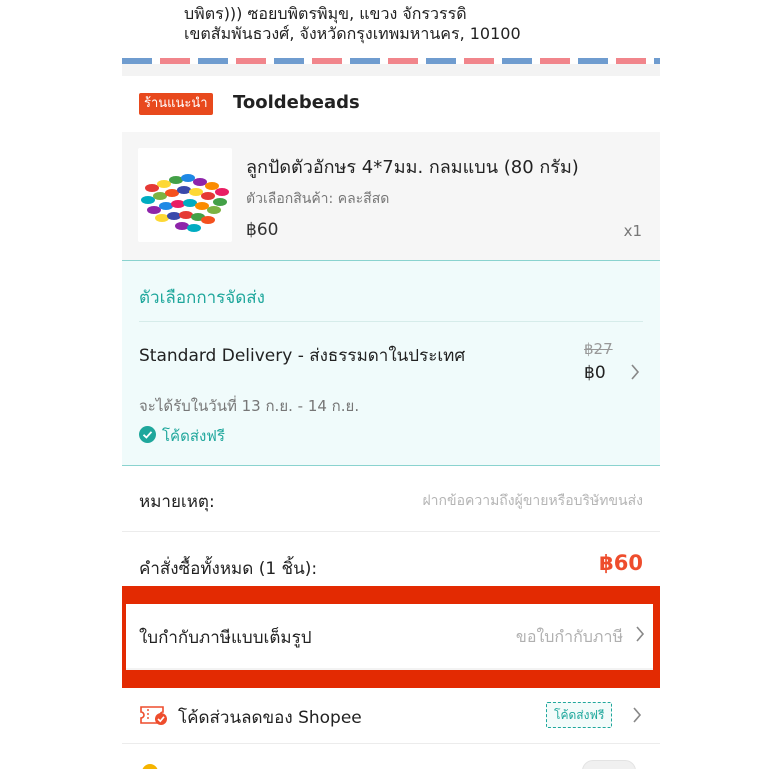 The height and width of the screenshot is (769, 769). Describe the element at coordinates (632, 231) in the screenshot. I see `product-quantity: x1` at that location.